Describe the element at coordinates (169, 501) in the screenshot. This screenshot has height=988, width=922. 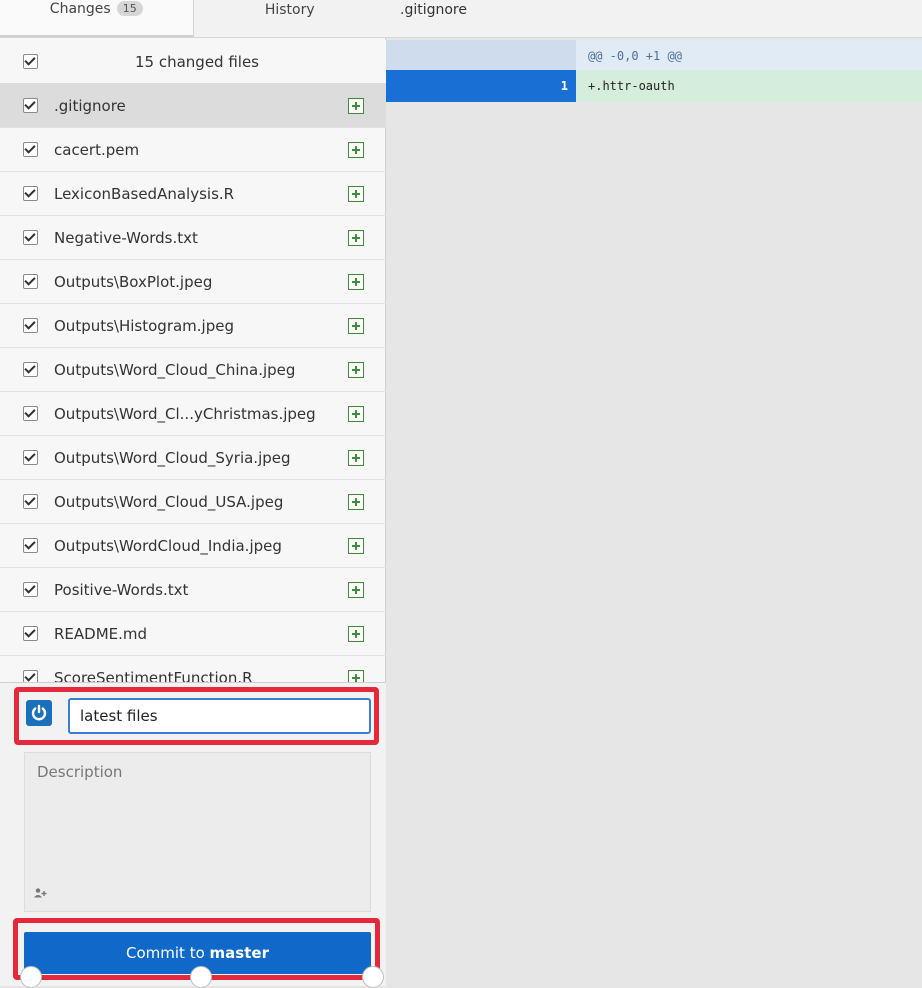
I see `file-name: Outputs\Word_Cloud_USA.jpeg` at that location.